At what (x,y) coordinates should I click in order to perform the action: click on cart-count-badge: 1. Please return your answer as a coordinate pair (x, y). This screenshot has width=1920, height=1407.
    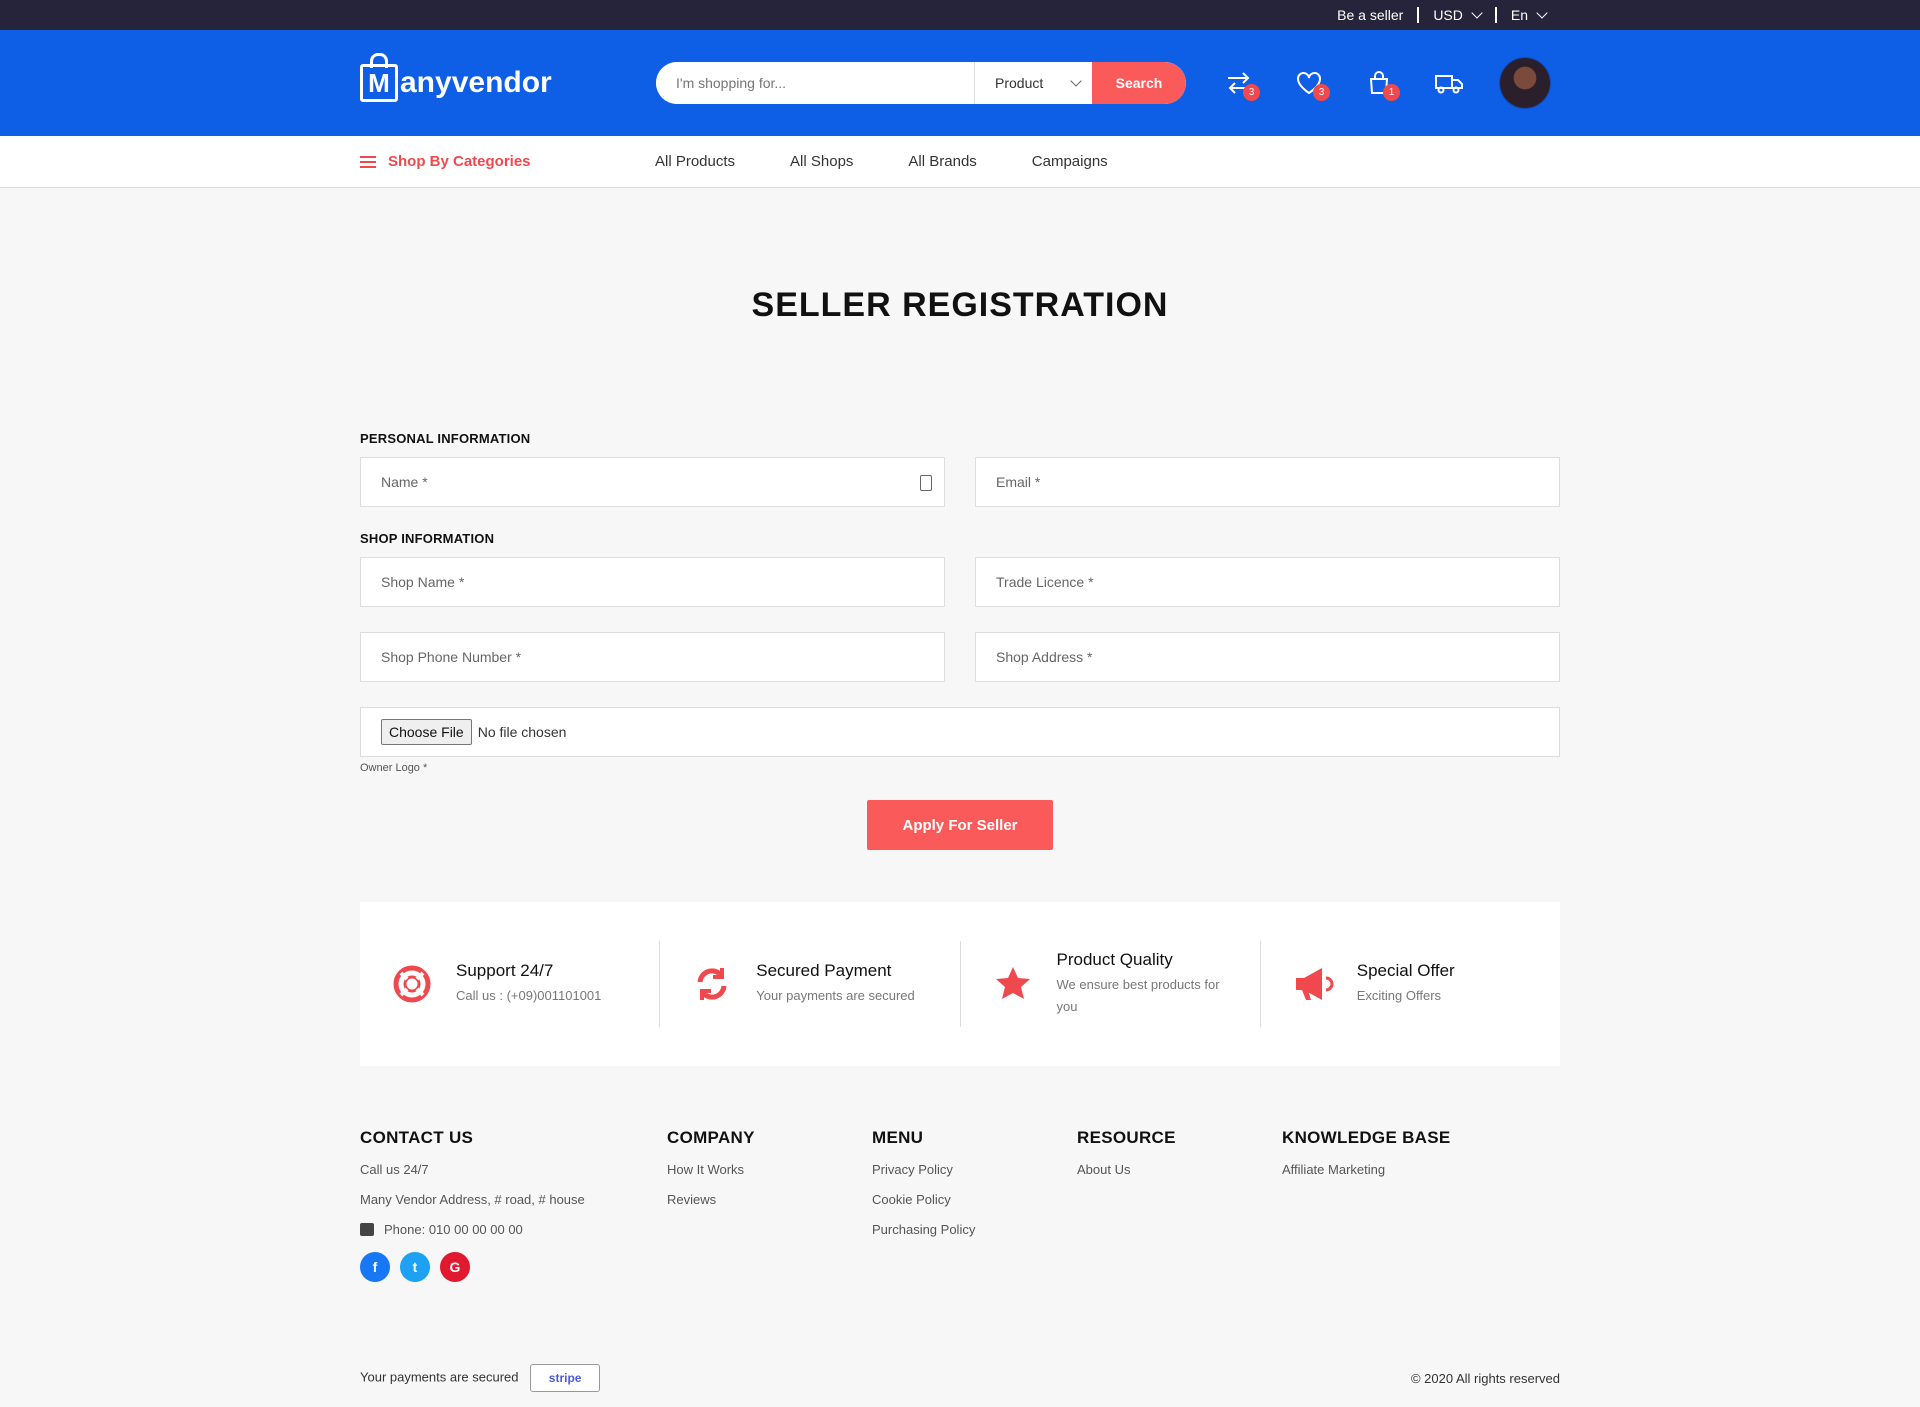
    Looking at the image, I should click on (1391, 92).